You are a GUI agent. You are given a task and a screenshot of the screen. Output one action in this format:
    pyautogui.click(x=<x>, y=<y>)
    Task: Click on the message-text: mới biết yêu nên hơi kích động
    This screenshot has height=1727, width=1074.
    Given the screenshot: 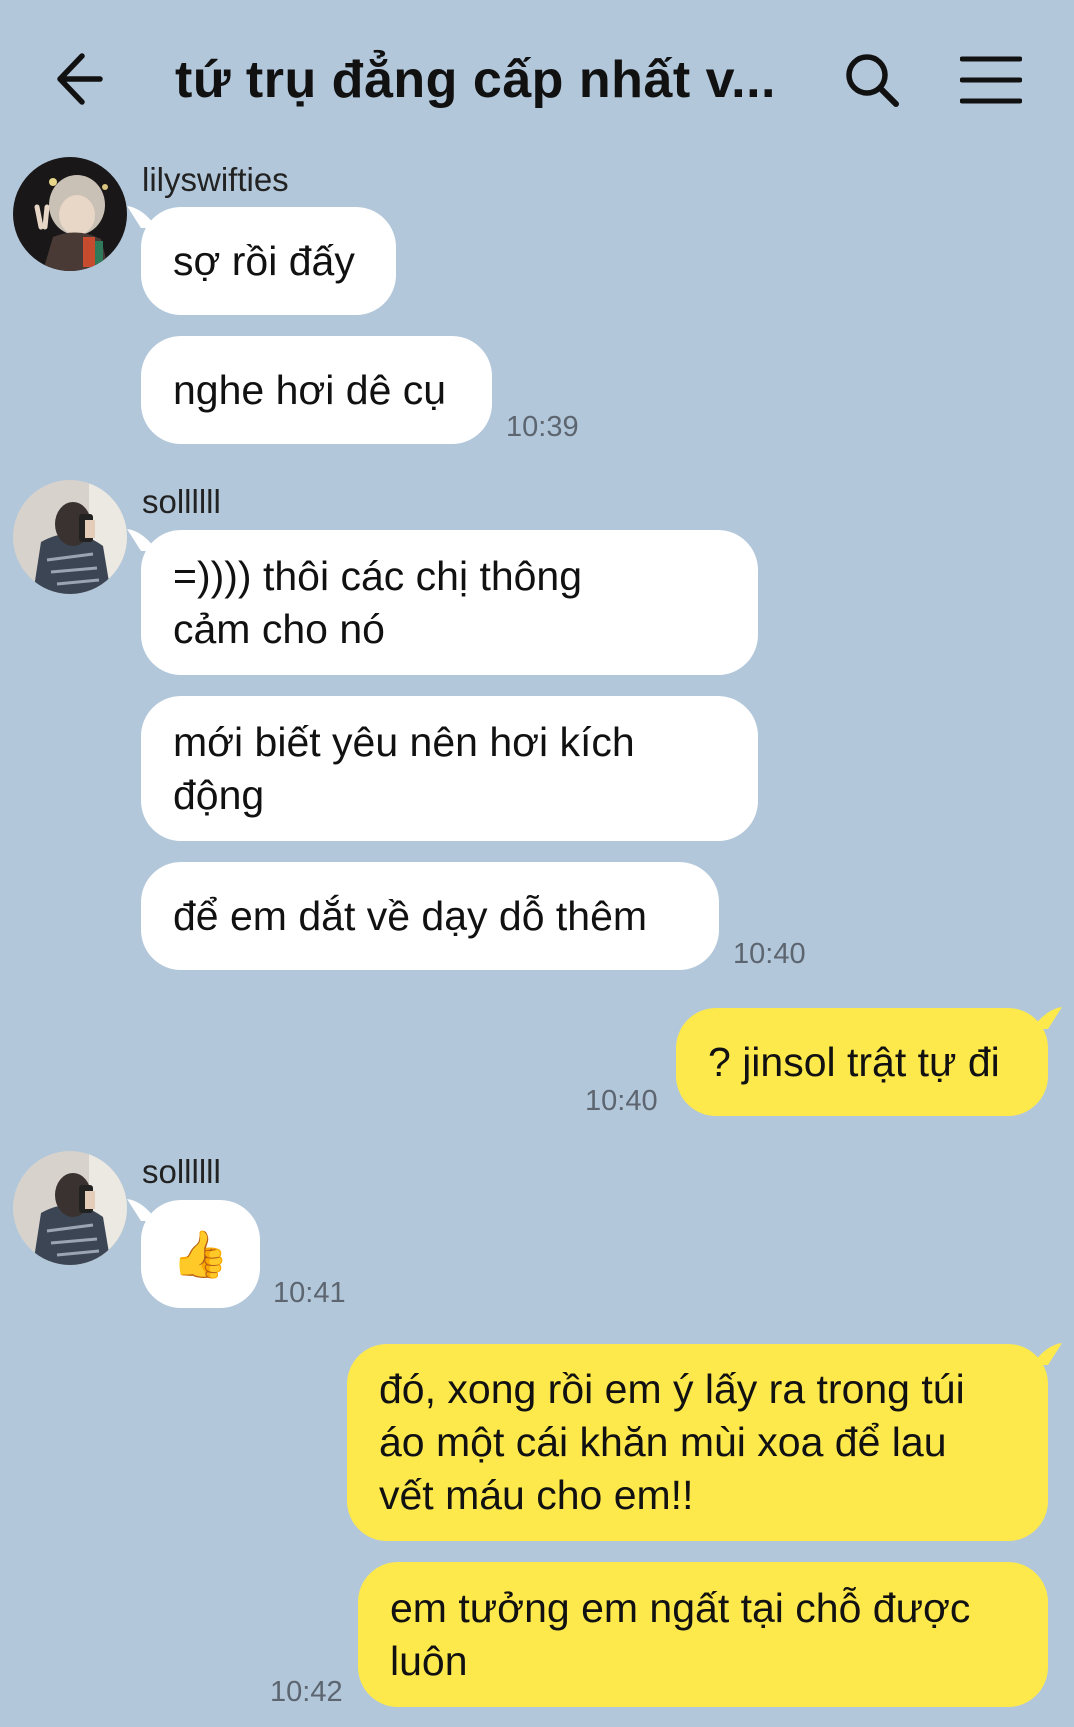 What is the action you would take?
    pyautogui.click(x=404, y=768)
    